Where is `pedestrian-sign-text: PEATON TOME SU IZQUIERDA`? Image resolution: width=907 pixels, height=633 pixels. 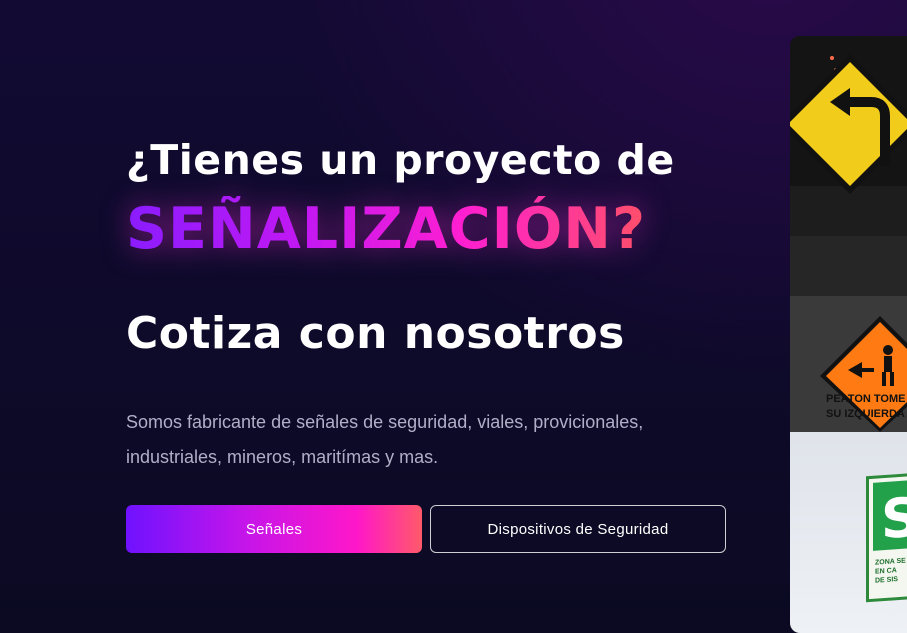 pedestrian-sign-text: PEATON TOME SU IZQUIERDA is located at coordinates (866, 407).